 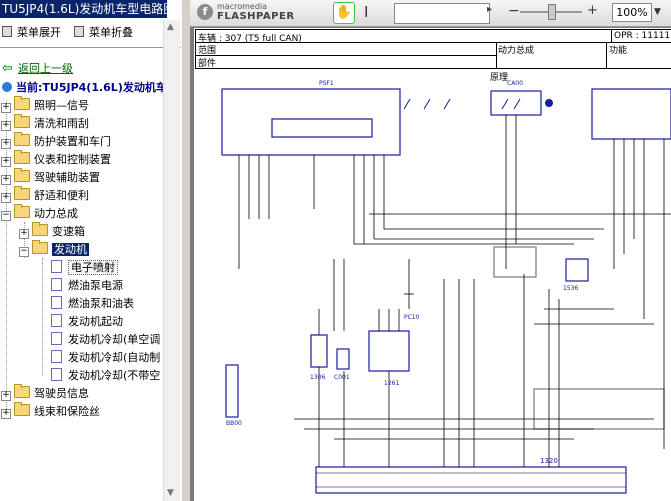 I want to click on tree-item-instruments: + 仪表和控制装置, so click(x=56, y=159).